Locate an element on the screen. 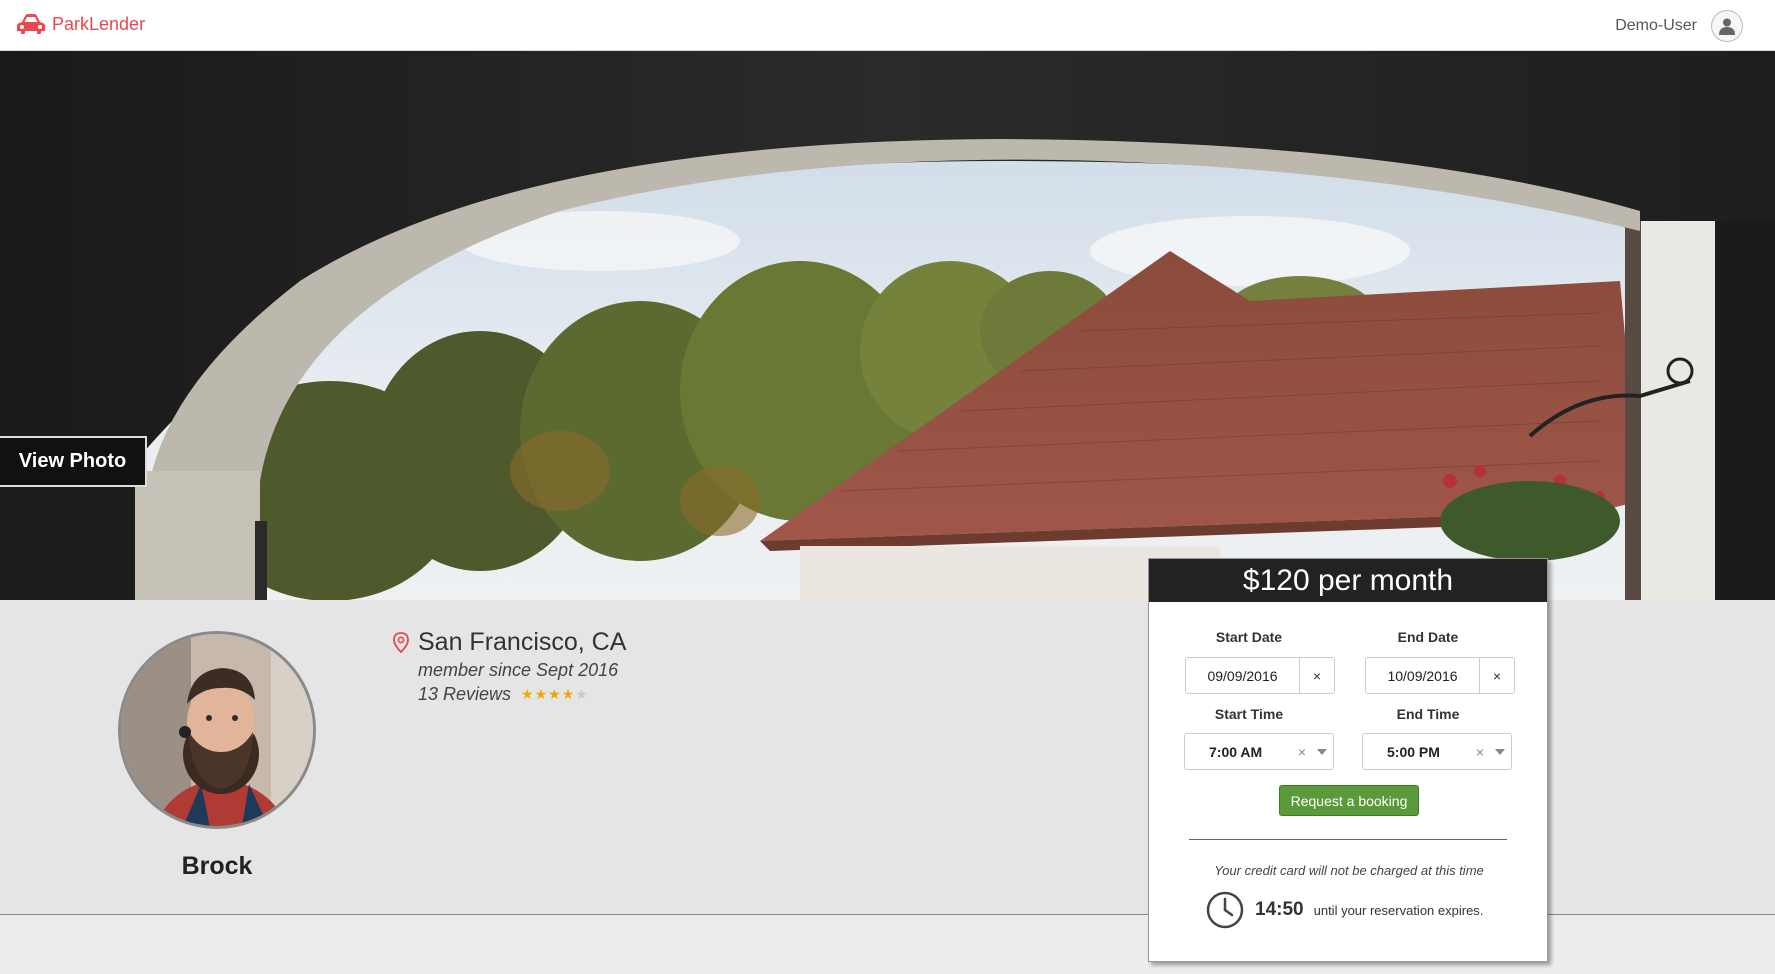 The width and height of the screenshot is (1775, 974). host-location: San Francisco, CA is located at coordinates (509, 642).